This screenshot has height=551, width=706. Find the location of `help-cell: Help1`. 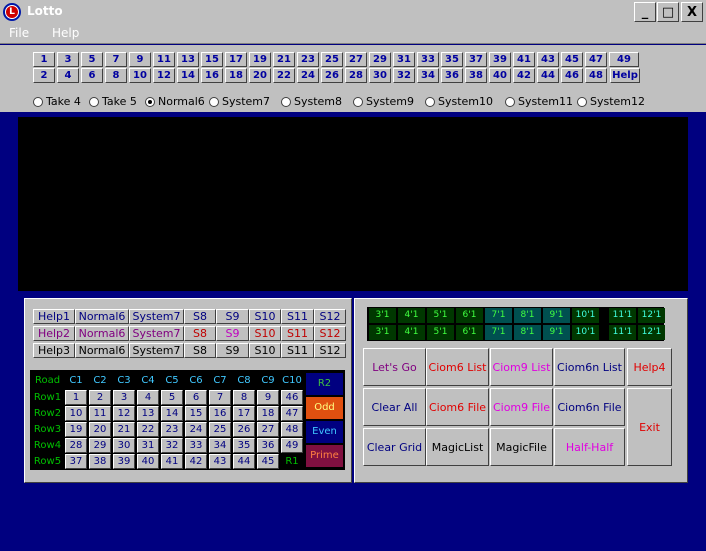

help-cell: Help1 is located at coordinates (54, 316).